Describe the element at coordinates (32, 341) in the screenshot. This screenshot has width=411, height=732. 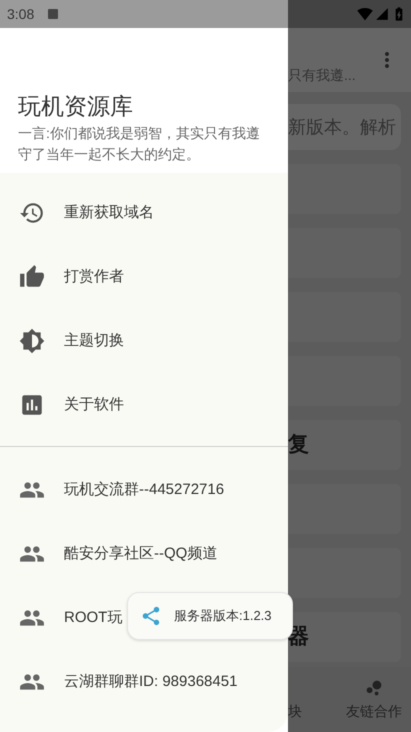
I see `brightness-icon` at that location.